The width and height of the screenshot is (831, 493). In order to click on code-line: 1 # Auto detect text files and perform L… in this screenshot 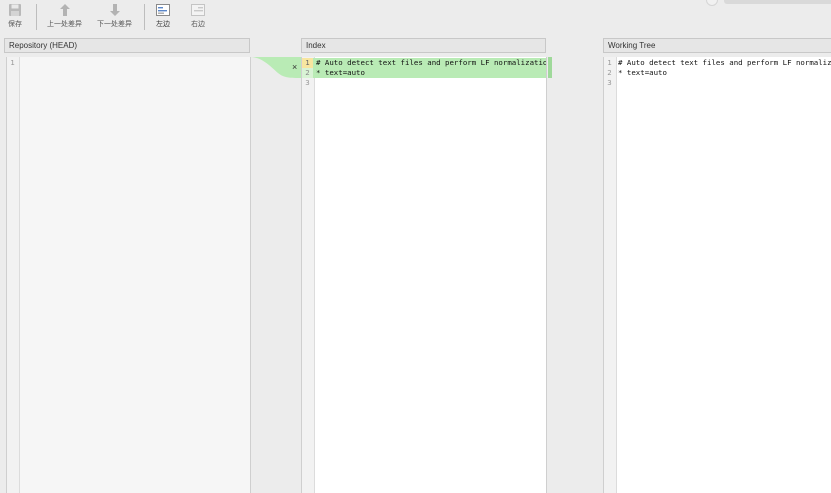, I will do `click(717, 63)`.